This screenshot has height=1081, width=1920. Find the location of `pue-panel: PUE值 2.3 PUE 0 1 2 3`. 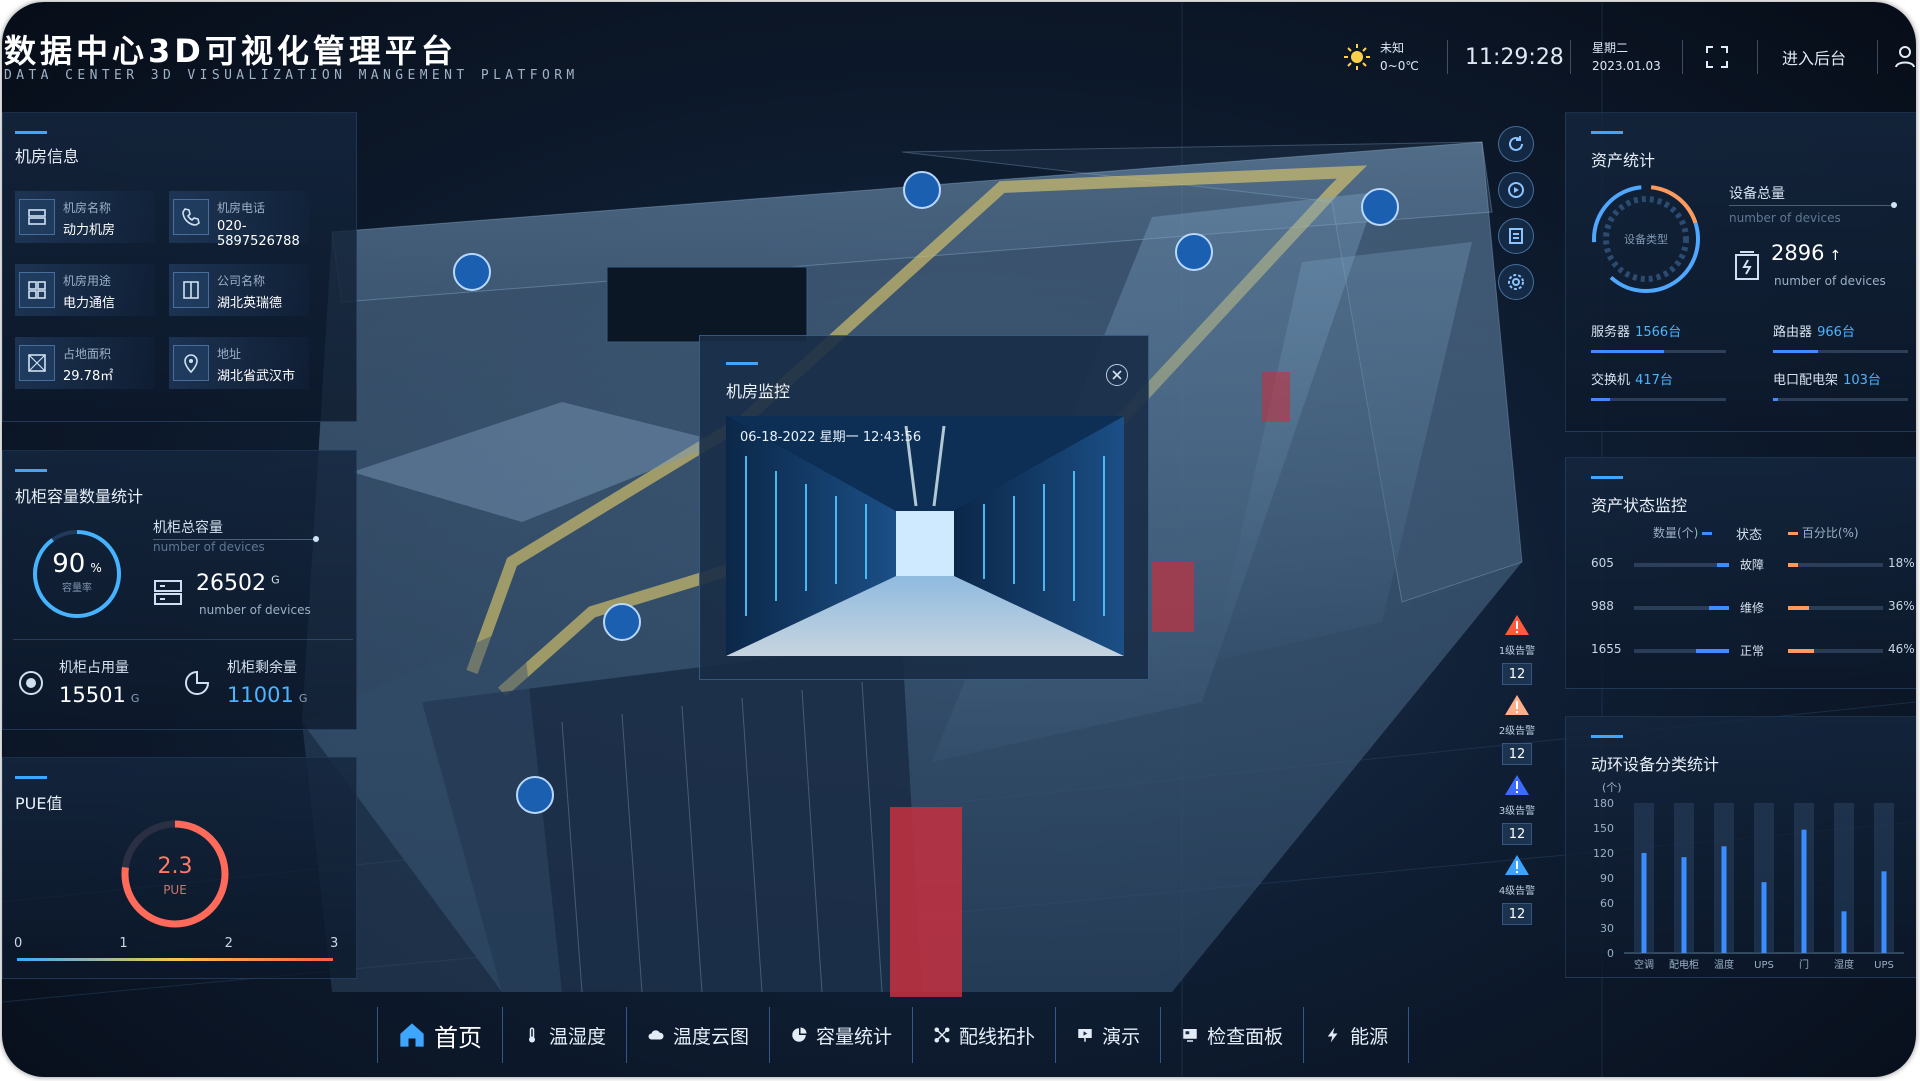

pue-panel: PUE值 2.3 PUE 0 1 2 3 is located at coordinates (179, 868).